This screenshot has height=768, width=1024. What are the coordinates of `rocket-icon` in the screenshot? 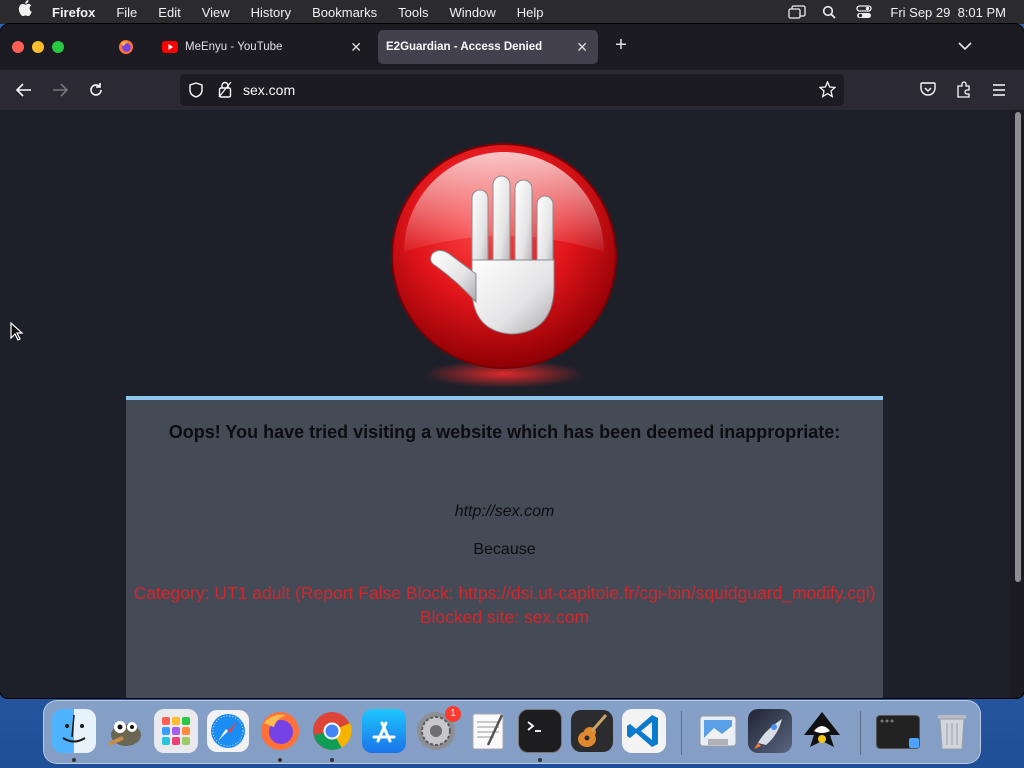 It's located at (770, 731).